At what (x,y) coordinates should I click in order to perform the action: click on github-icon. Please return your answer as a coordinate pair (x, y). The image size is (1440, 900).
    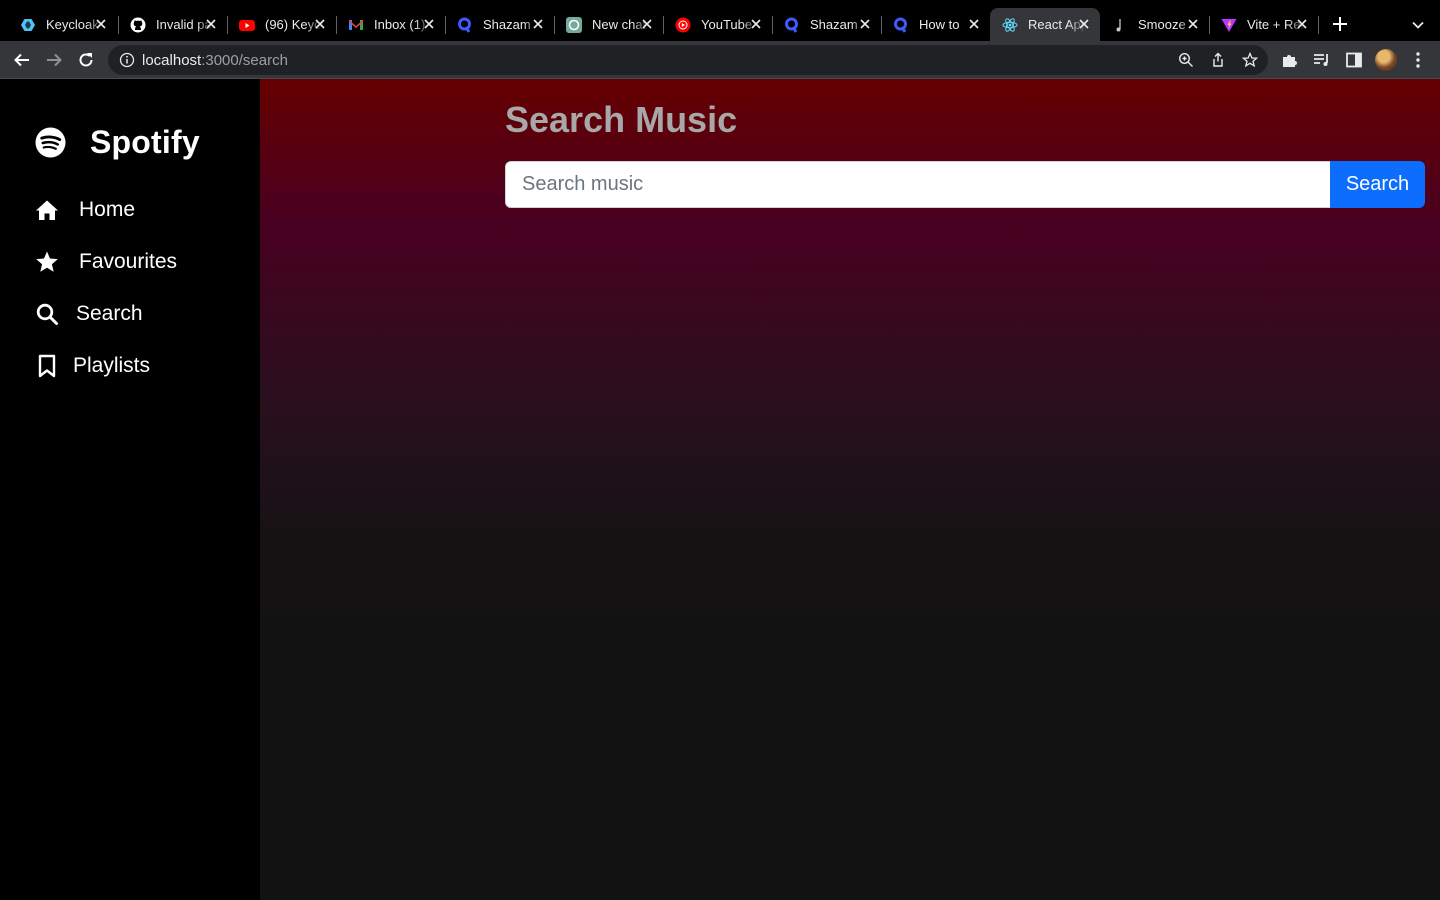
    Looking at the image, I should click on (138, 25).